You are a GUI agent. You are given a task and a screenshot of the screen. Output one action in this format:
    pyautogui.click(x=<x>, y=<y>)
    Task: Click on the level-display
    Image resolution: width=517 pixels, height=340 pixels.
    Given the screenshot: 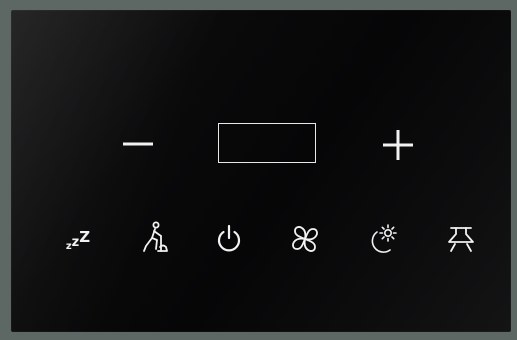 What is the action you would take?
    pyautogui.click(x=267, y=143)
    